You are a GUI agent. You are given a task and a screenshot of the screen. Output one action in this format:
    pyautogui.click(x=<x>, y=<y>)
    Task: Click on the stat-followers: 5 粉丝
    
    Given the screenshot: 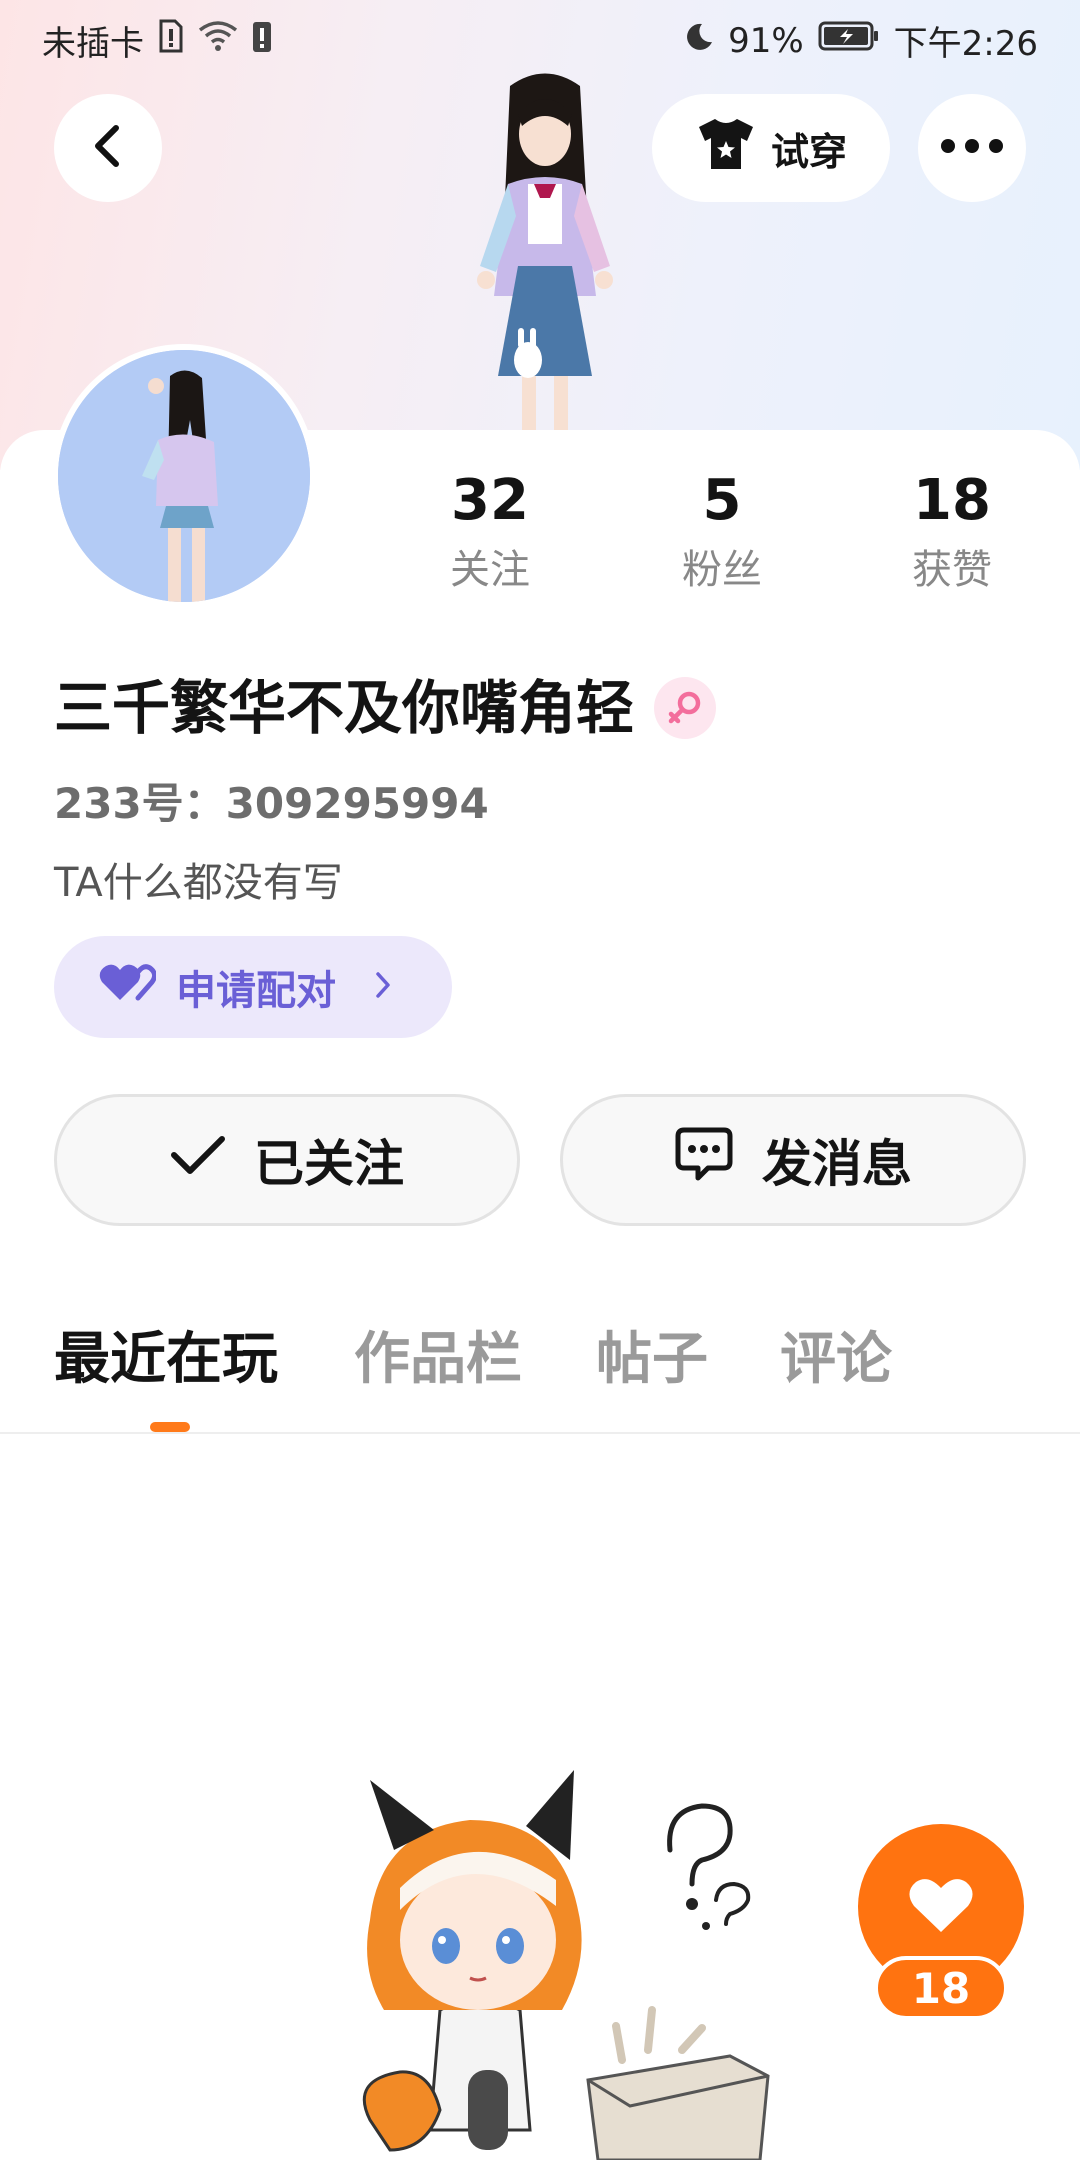 What is the action you would take?
    pyautogui.click(x=722, y=533)
    